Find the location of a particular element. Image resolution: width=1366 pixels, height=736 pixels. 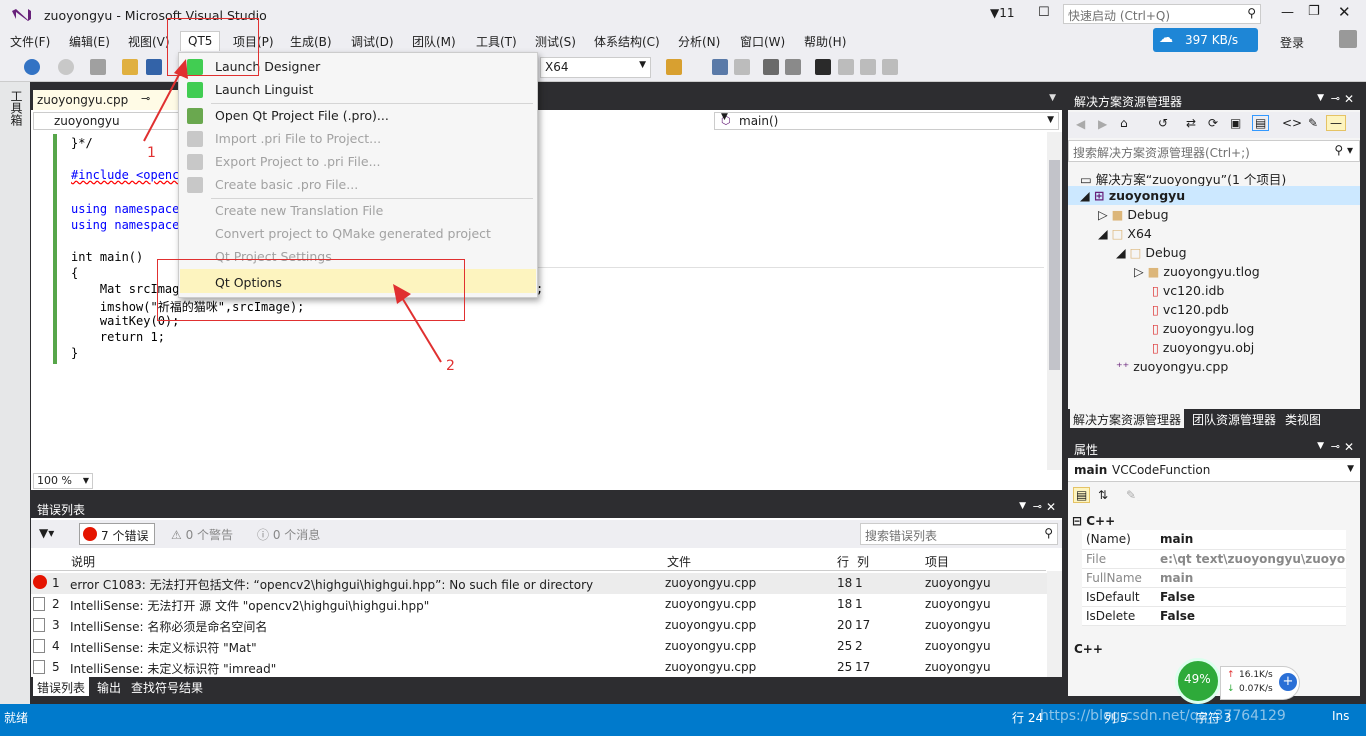

messages-toggle-button: ⓘ 0 个消息 is located at coordinates (288, 534).